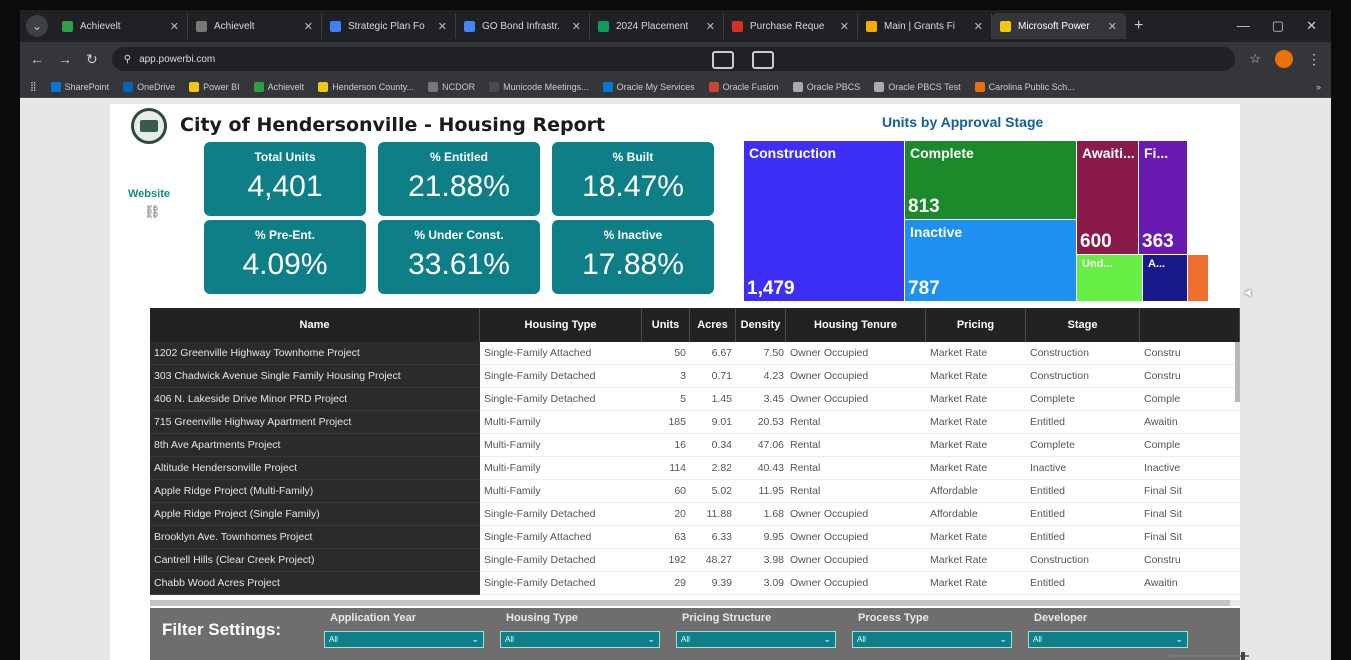 This screenshot has width=1351, height=660. Describe the element at coordinates (1239, 656) in the screenshot. I see `zoom-slider` at that location.